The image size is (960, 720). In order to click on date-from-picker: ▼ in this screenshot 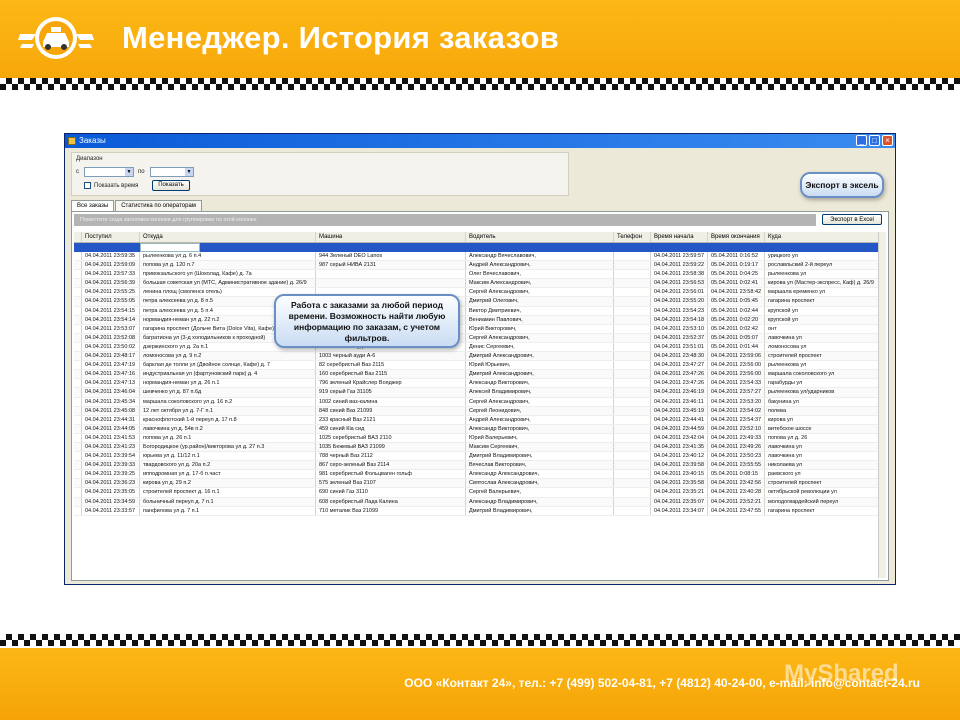, I will do `click(109, 172)`.